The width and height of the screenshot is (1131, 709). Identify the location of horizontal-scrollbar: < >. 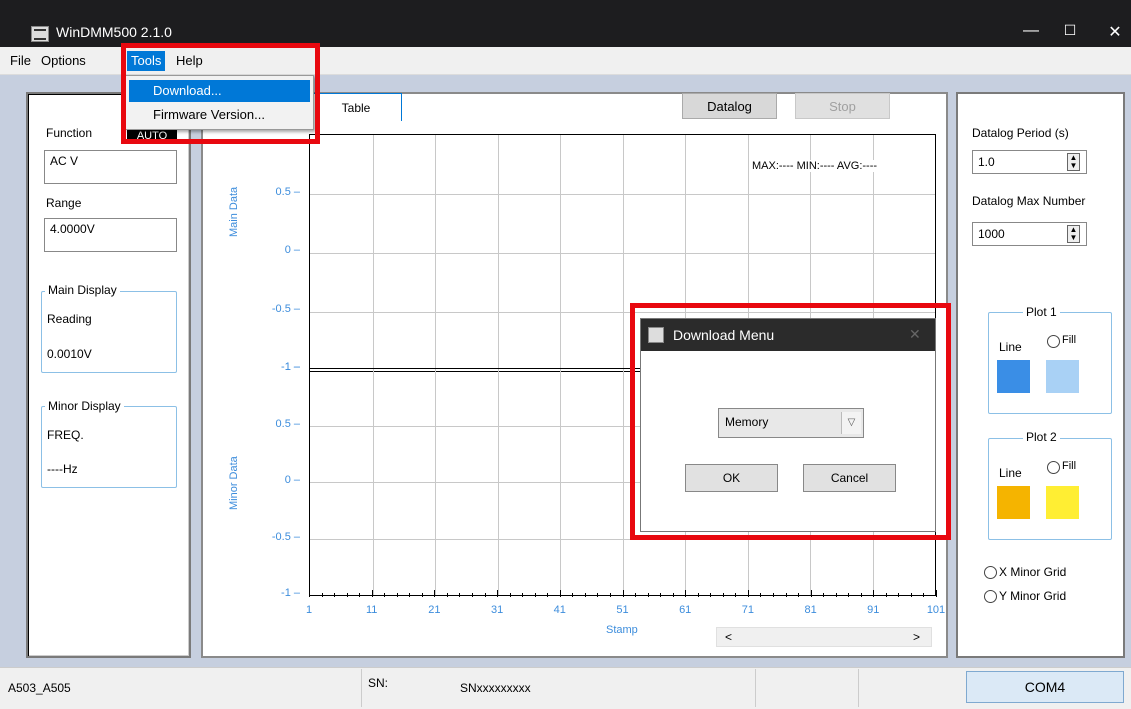
(824, 637).